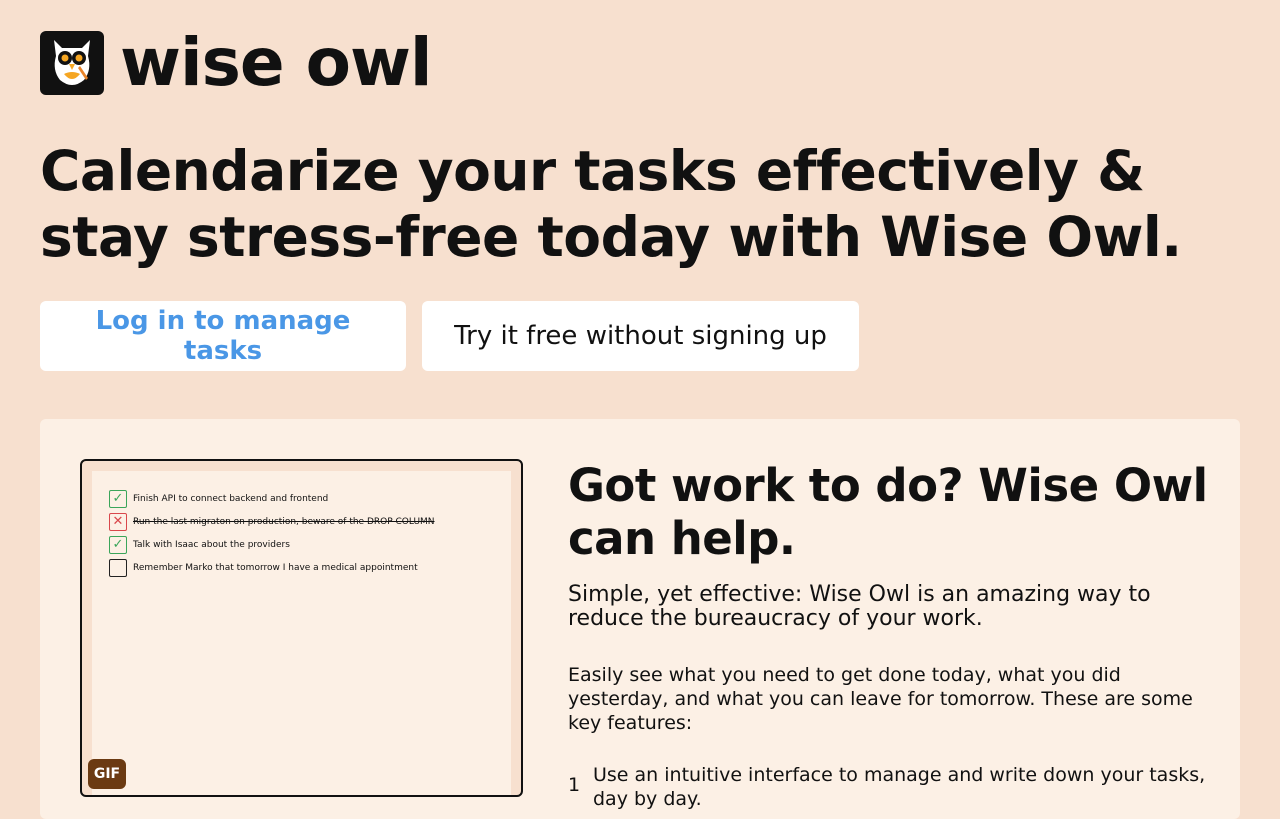 Image resolution: width=1280 pixels, height=819 pixels. Describe the element at coordinates (118, 521) in the screenshot. I see `cross-icon: ✕` at that location.